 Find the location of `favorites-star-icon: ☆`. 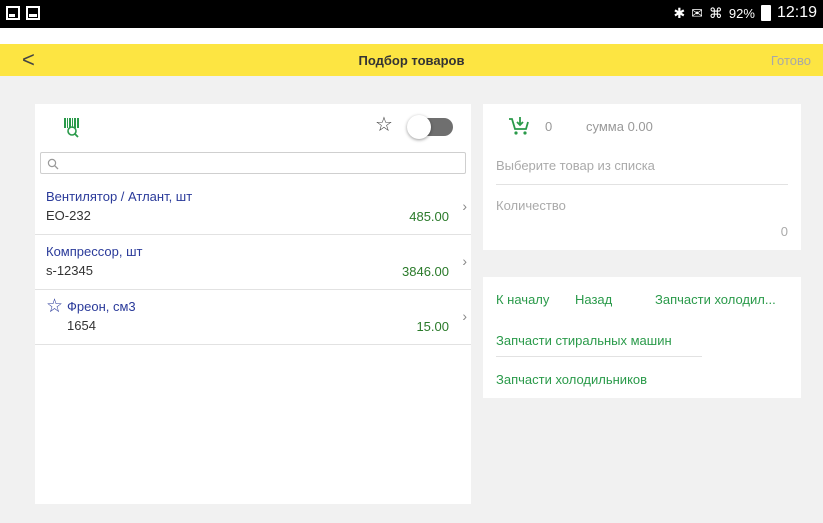

favorites-star-icon: ☆ is located at coordinates (384, 124).